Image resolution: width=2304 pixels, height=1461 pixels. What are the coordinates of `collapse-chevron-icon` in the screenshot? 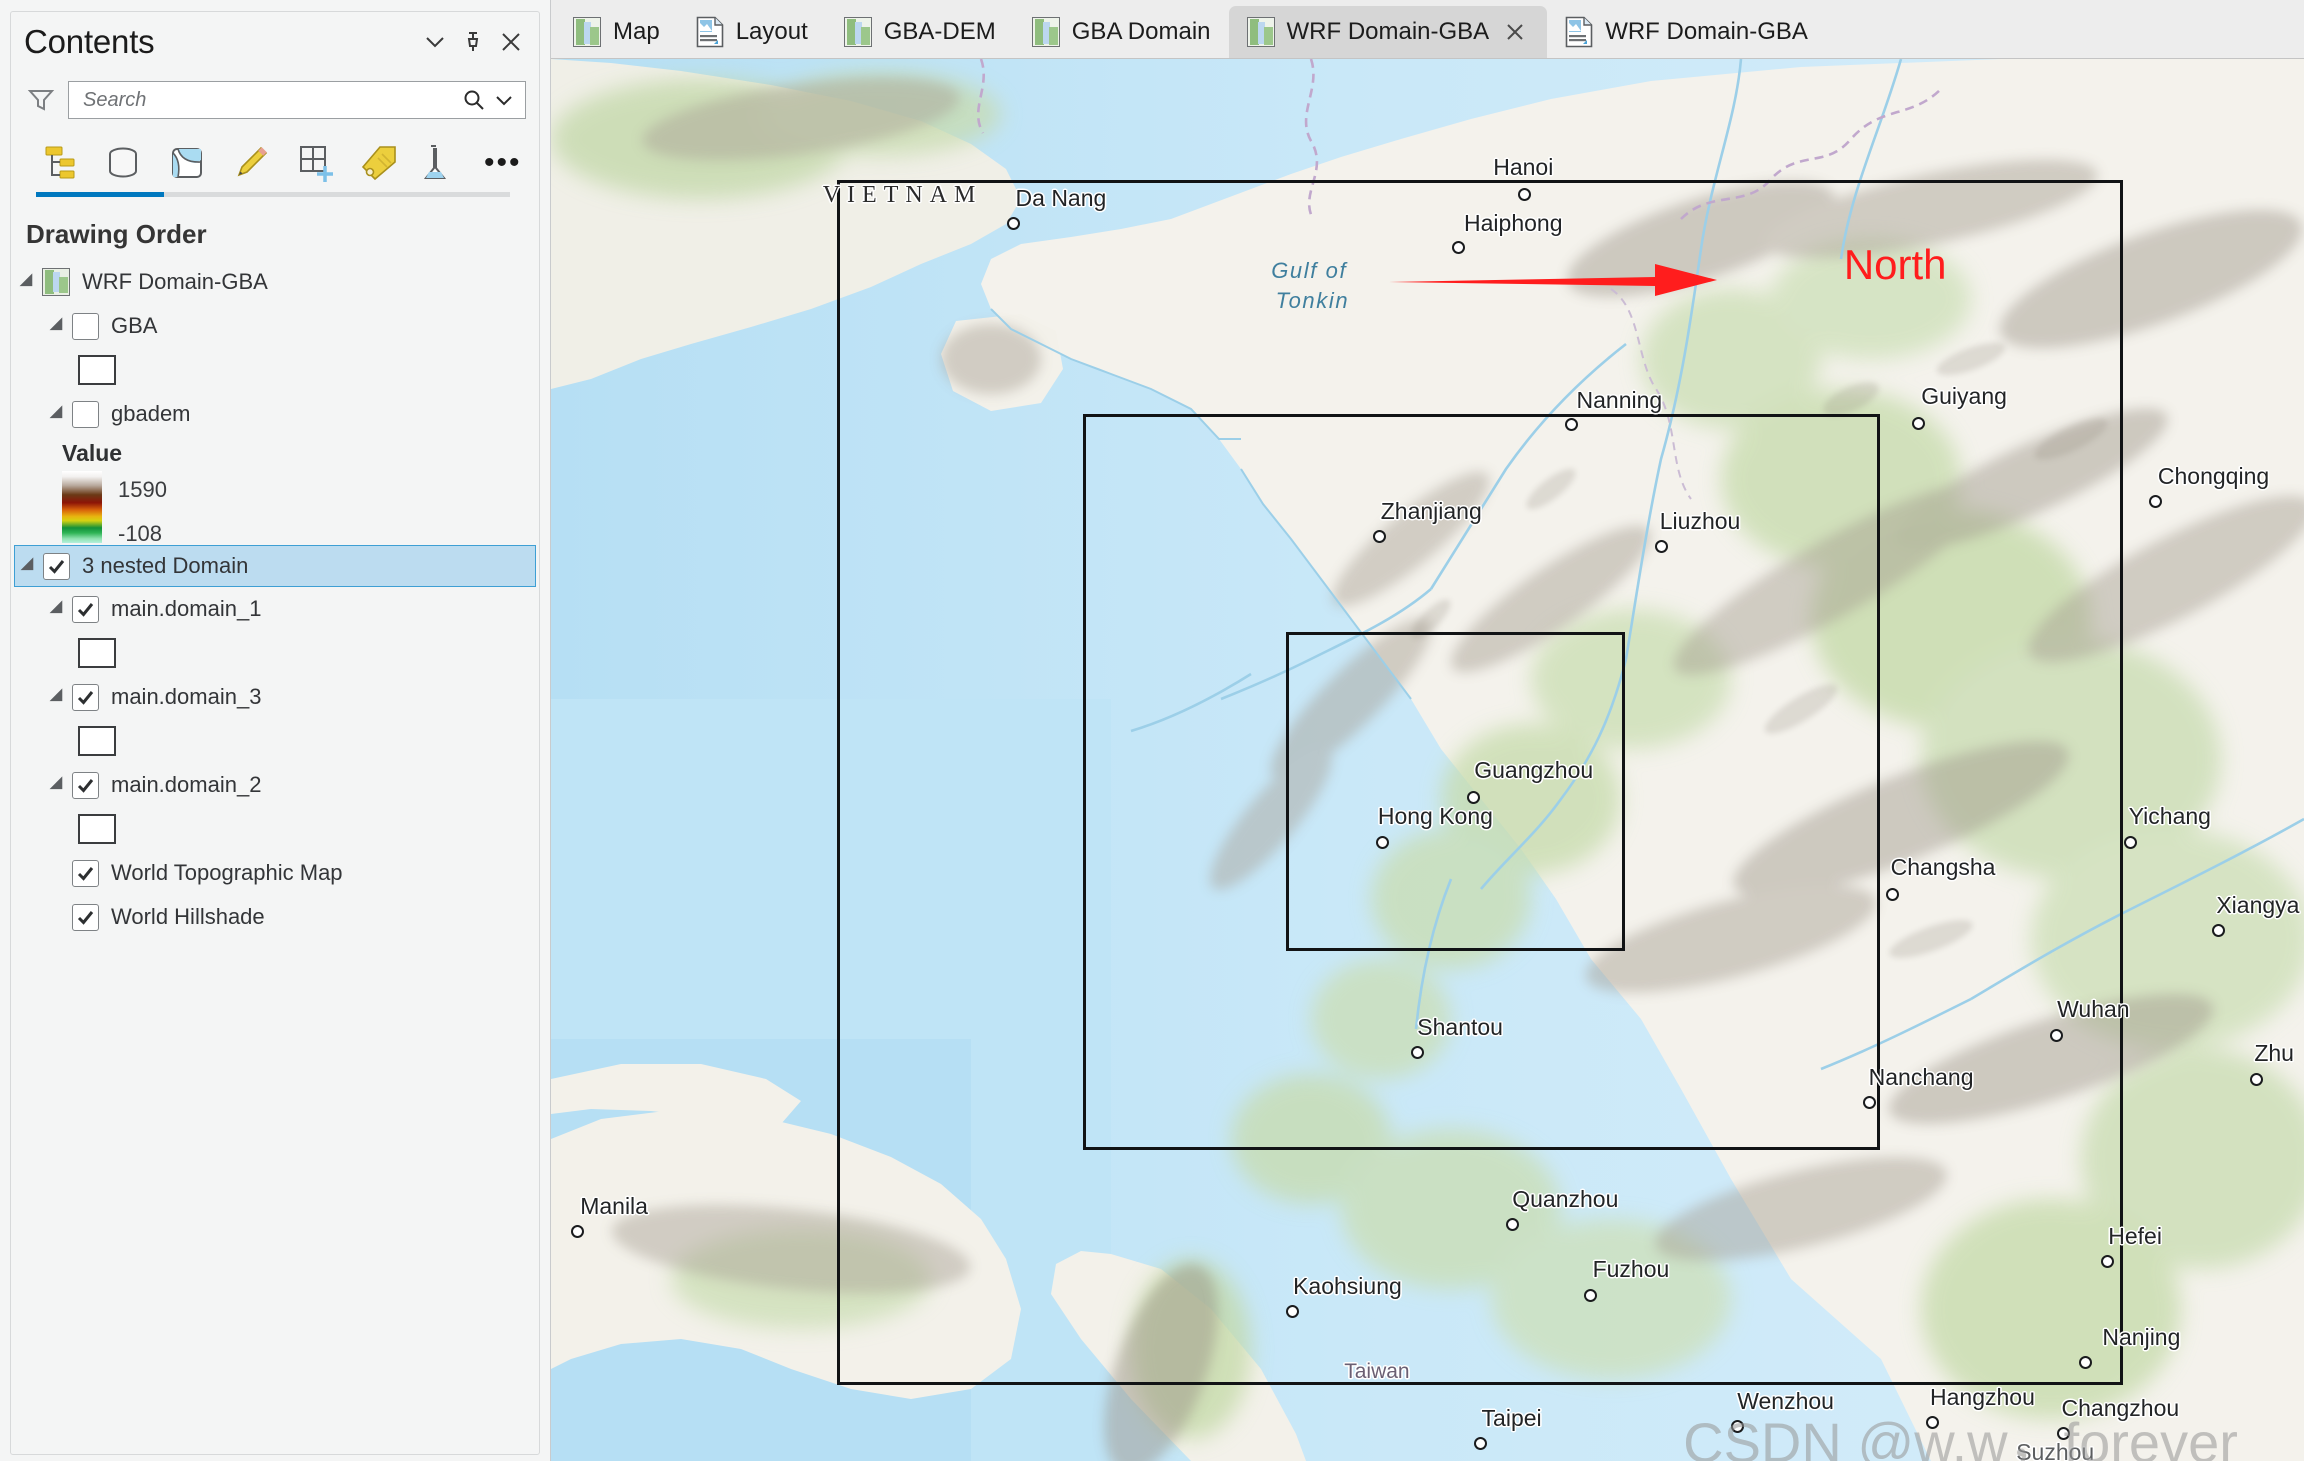 It's located at (435, 42).